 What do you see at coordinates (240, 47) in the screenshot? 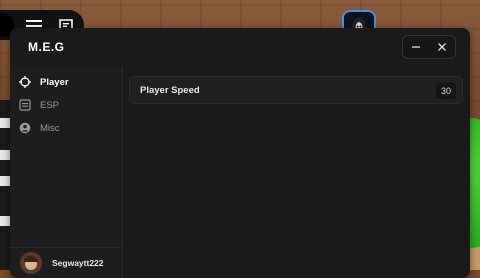
I see `title-bar: M.E.G` at bounding box center [240, 47].